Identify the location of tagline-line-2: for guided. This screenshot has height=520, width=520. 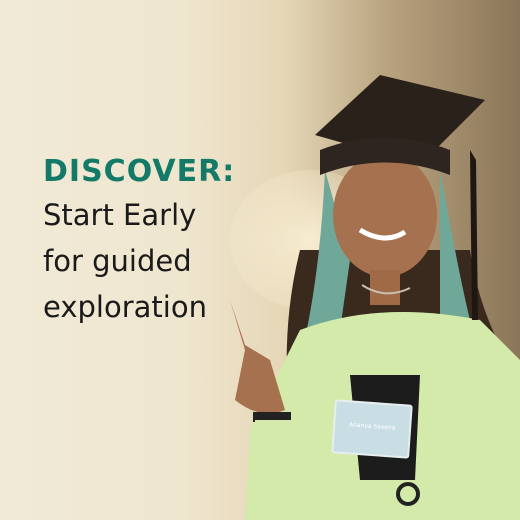
(117, 261).